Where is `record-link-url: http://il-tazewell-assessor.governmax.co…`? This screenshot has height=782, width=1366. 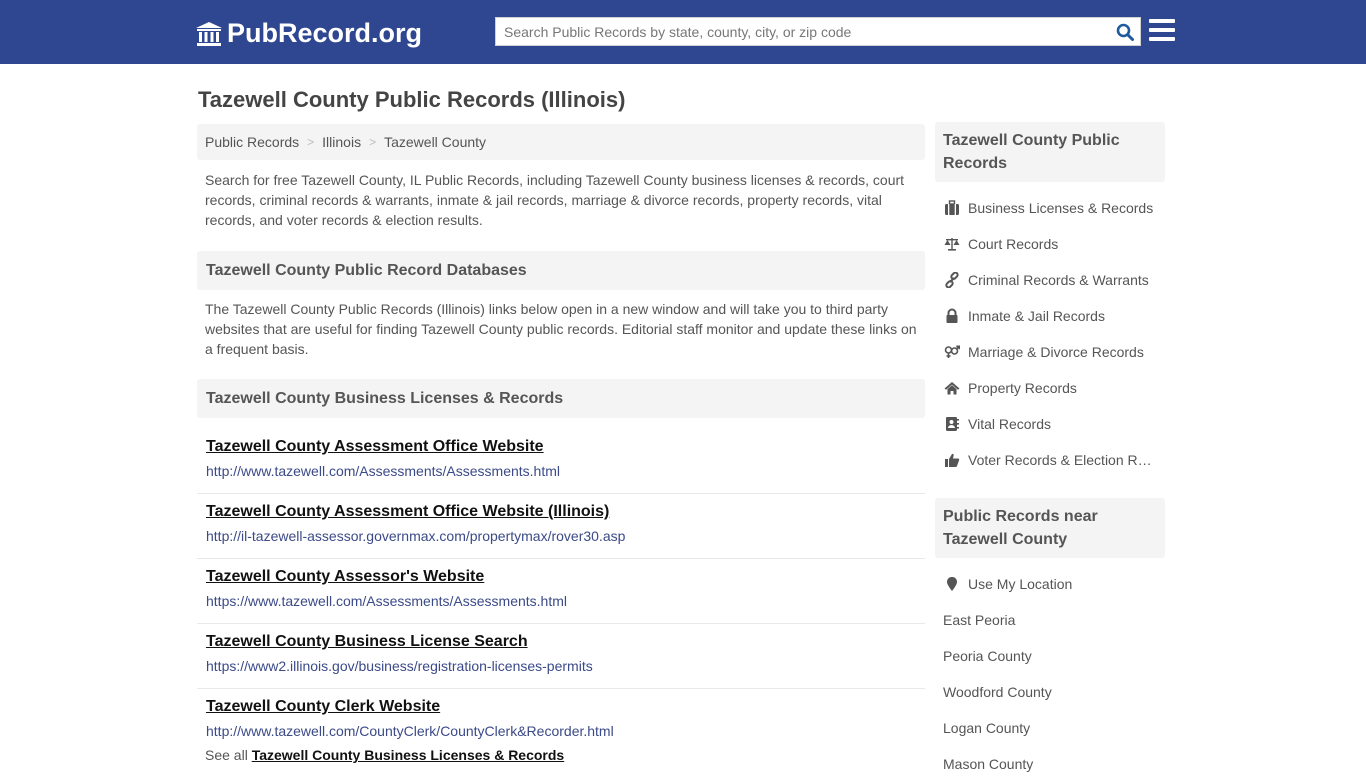 record-link-url: http://il-tazewell-assessor.governmax.co… is located at coordinates (416, 536).